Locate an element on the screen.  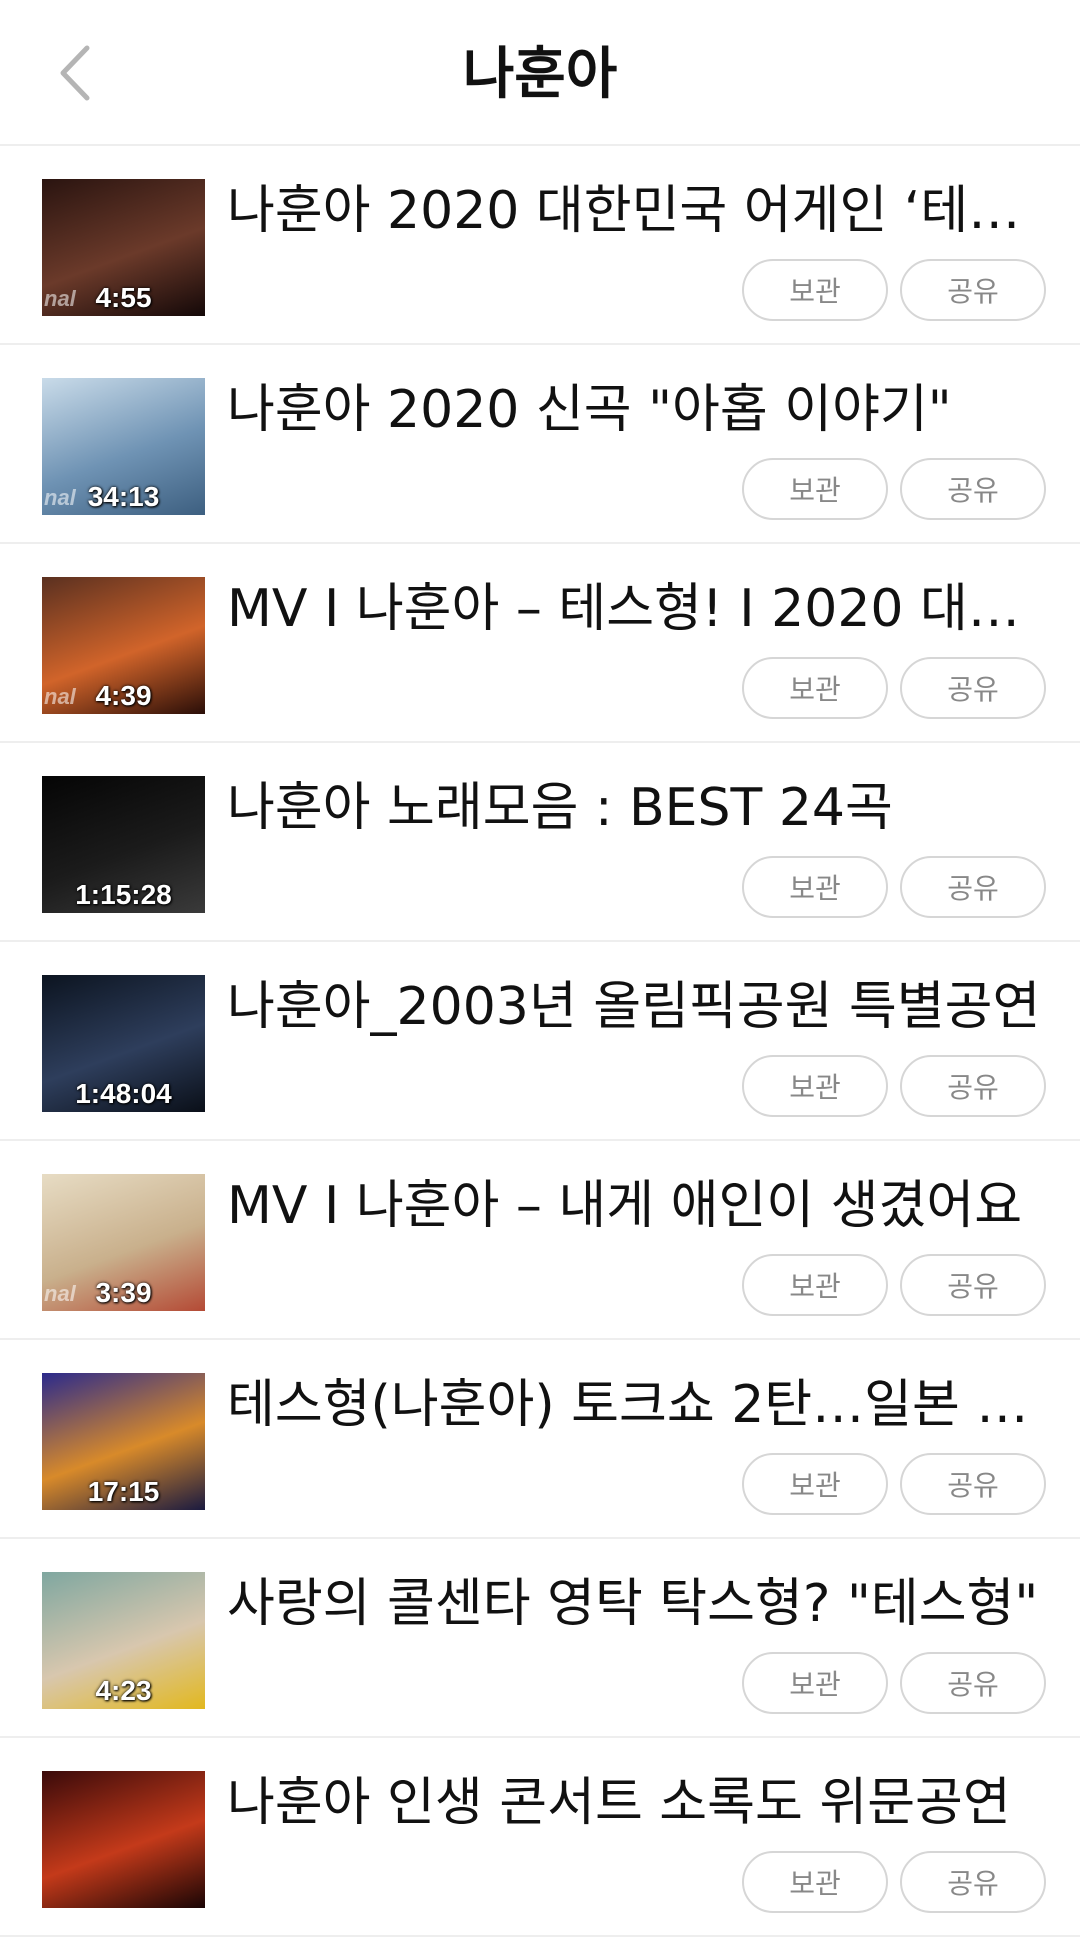
page-title: 나훈아 is located at coordinates (540, 74).